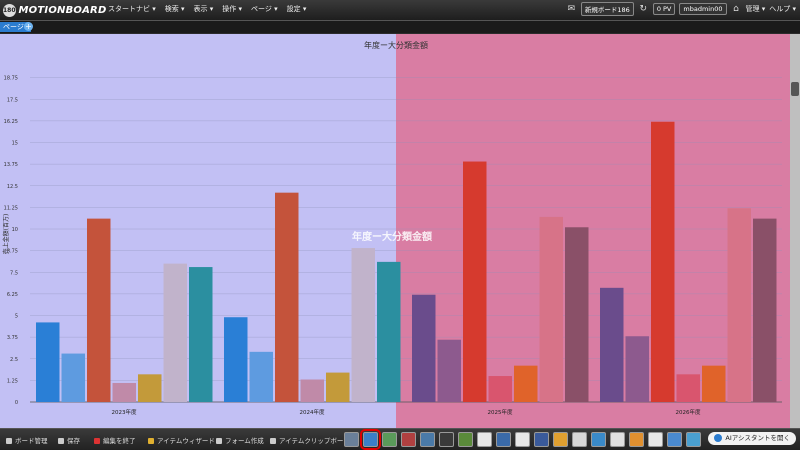 The image size is (800, 450). Describe the element at coordinates (560, 439) in the screenshot. I see `tool-folder-icon` at that location.